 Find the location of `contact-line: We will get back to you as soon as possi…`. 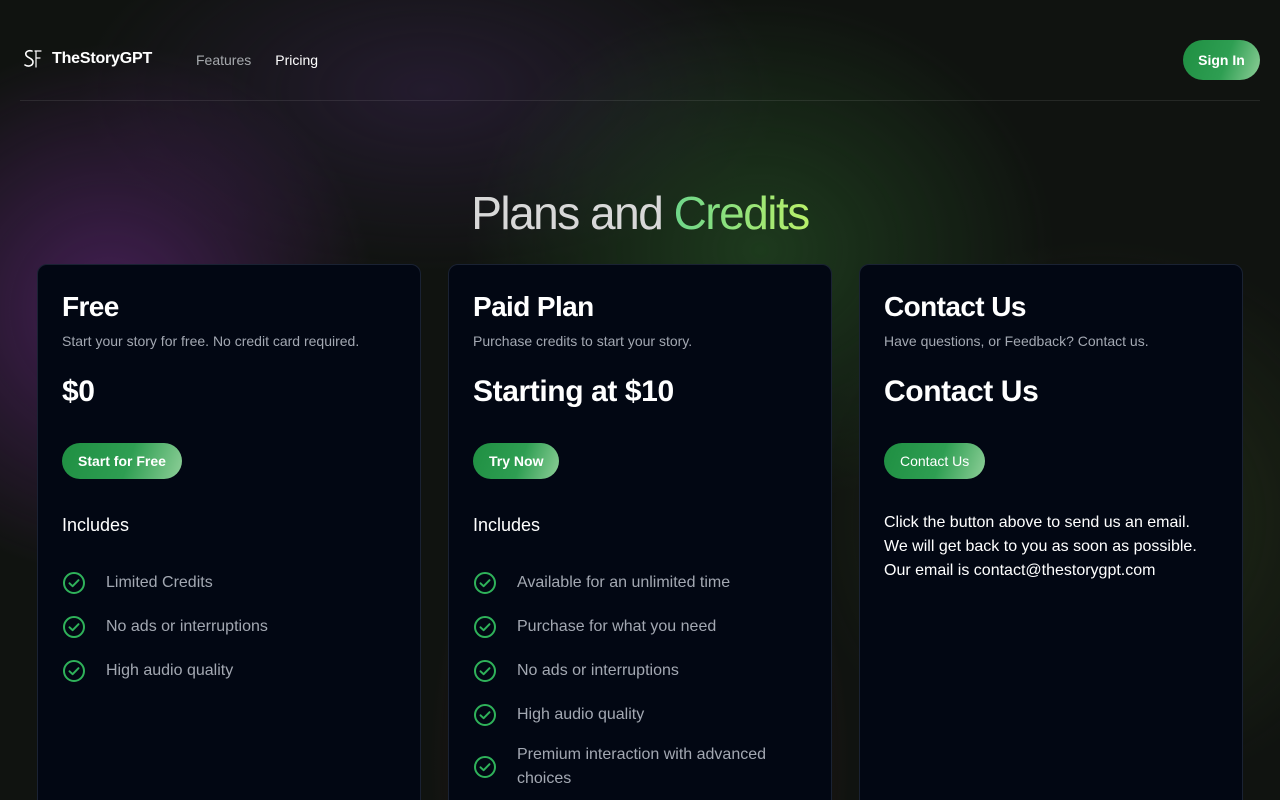

contact-line: We will get back to you as soon as possi… is located at coordinates (1040, 546).